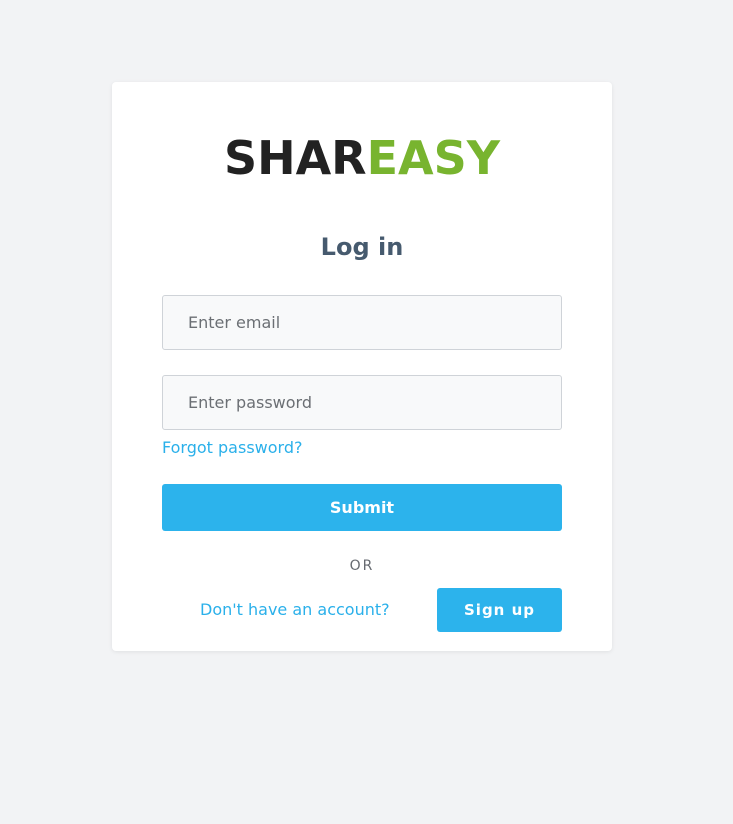 The image size is (733, 824). Describe the element at coordinates (362, 402) in the screenshot. I see `password-field` at that location.